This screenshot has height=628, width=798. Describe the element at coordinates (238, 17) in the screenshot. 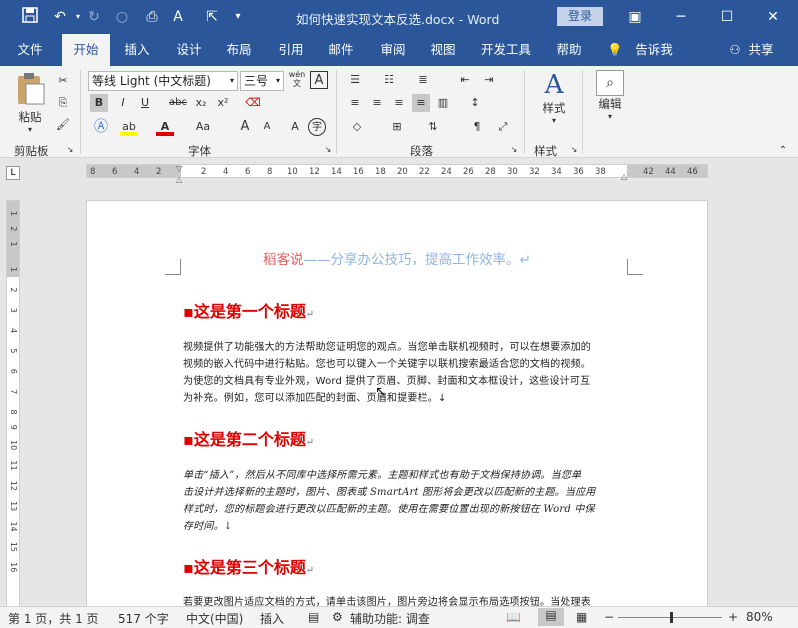

I see `customize-qat-icon: ▾` at that location.